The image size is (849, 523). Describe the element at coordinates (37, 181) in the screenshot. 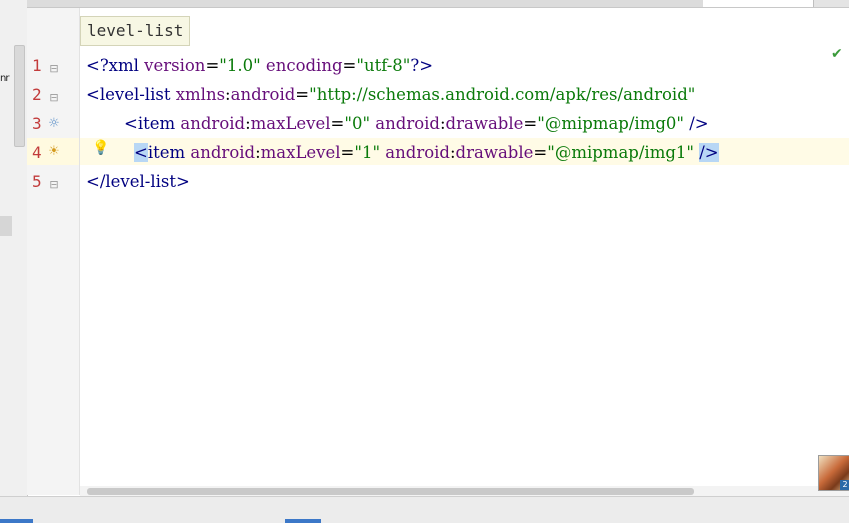

I see `line-number: 5` at that location.